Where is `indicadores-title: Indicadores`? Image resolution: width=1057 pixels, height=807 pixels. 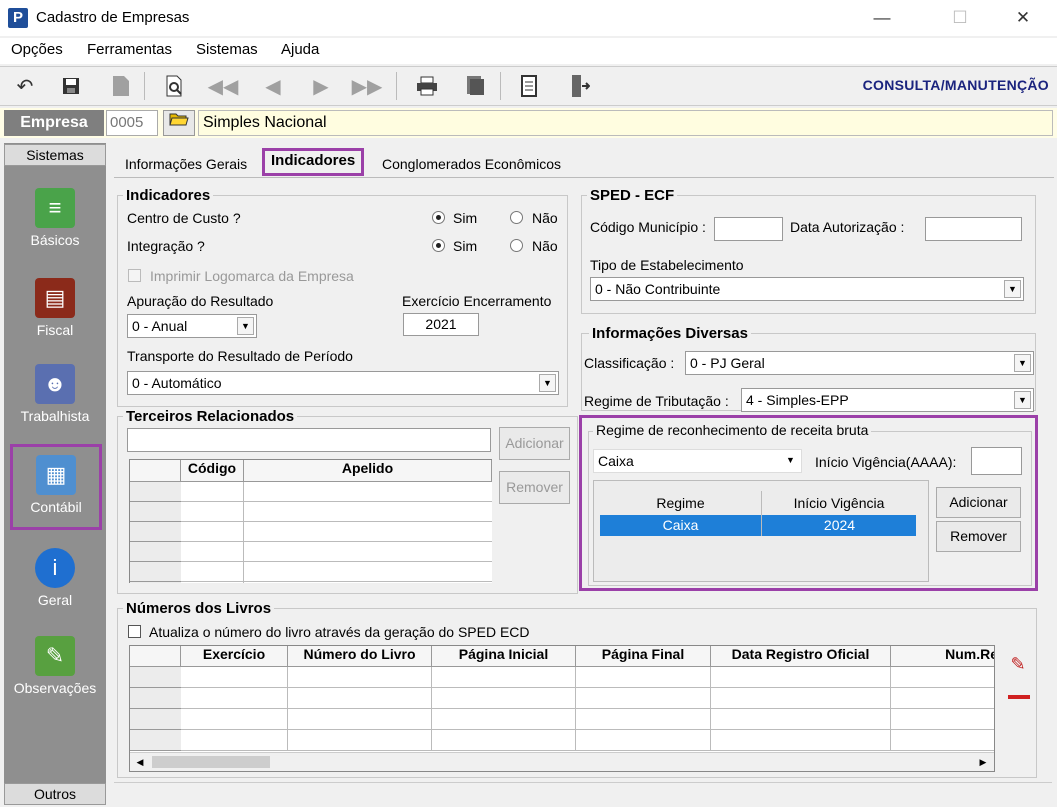
indicadores-title: Indicadores is located at coordinates (168, 195).